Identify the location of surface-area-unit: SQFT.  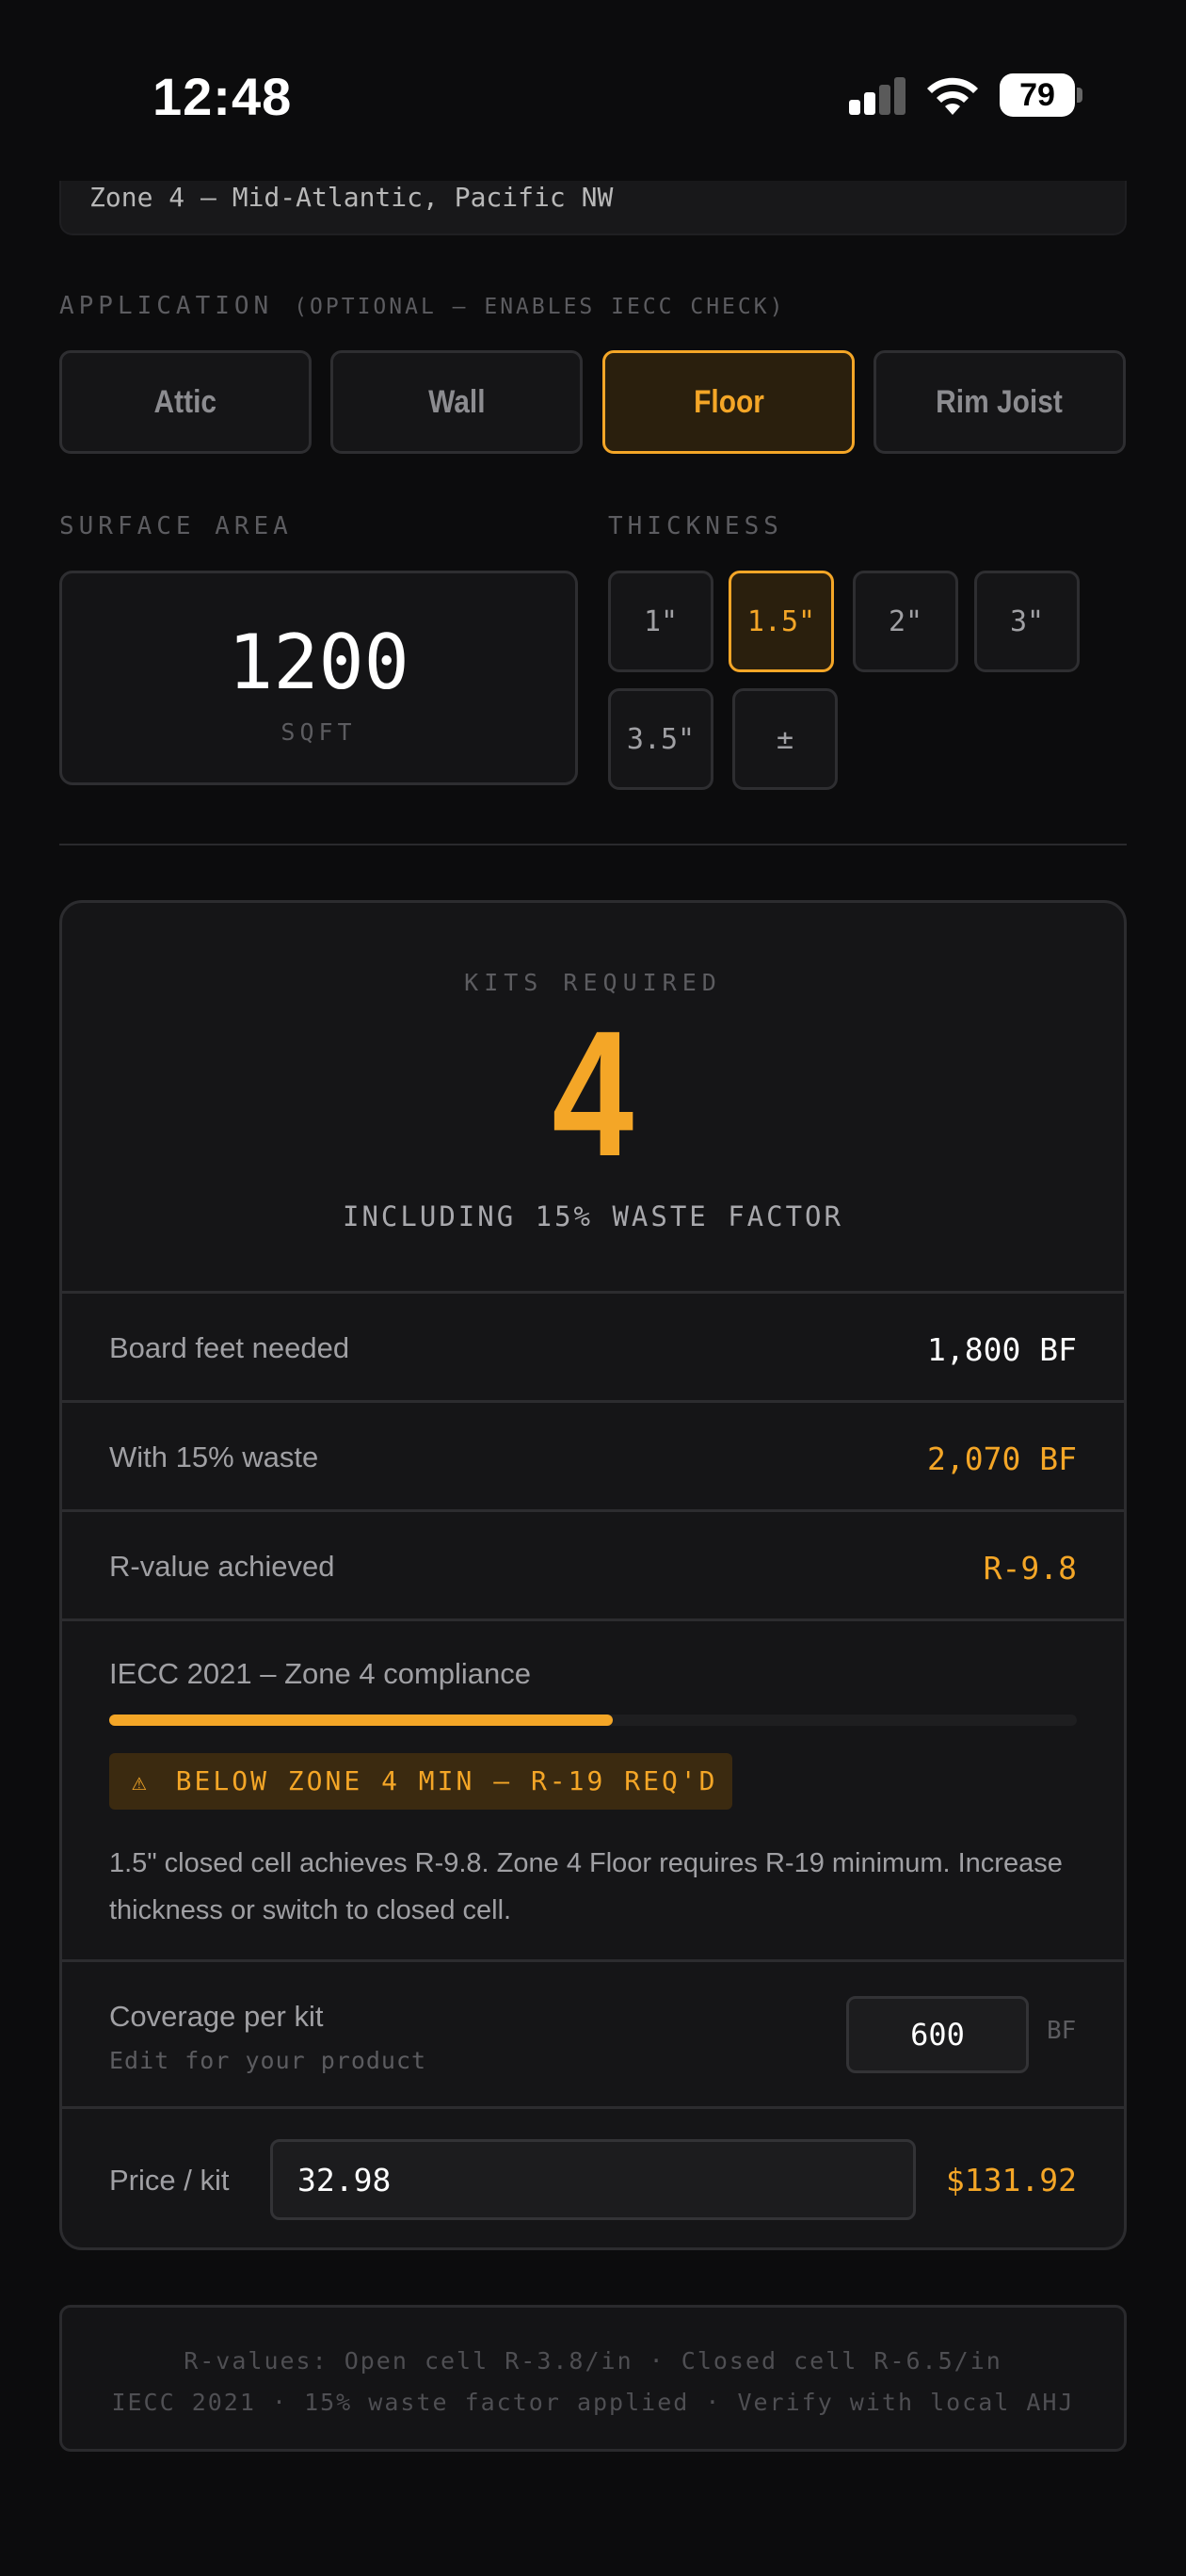
(318, 732).